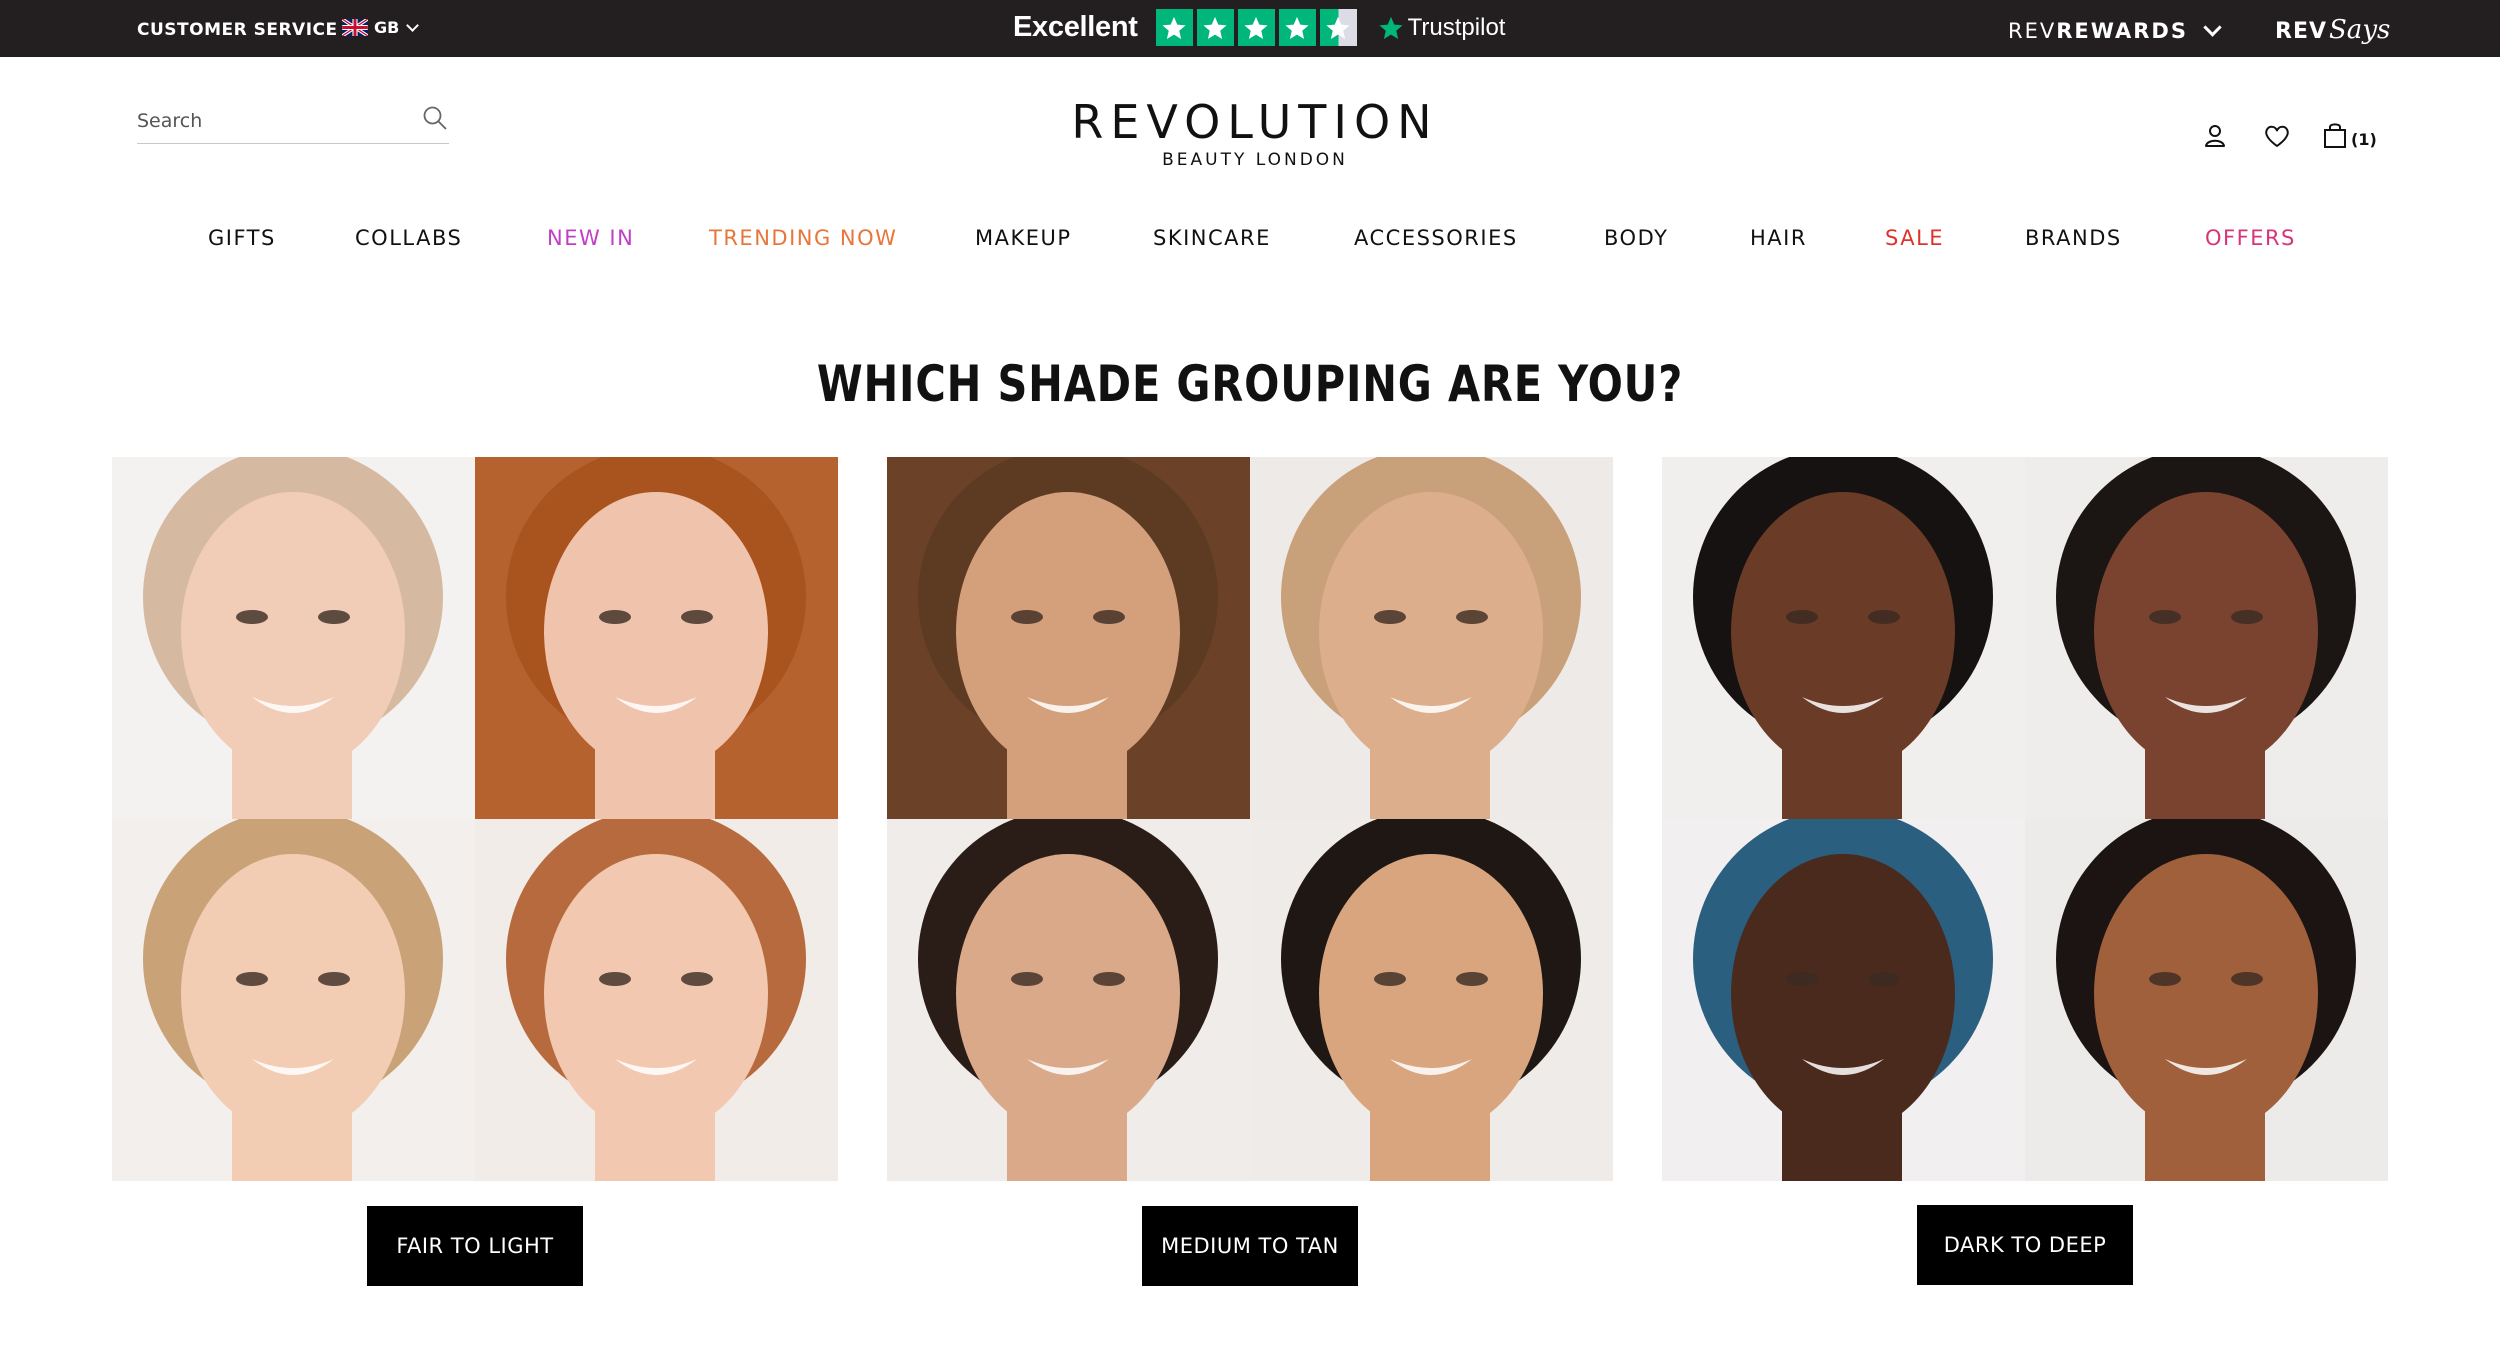 Image resolution: width=2500 pixels, height=1347 pixels. Describe the element at coordinates (2025, 1245) in the screenshot. I see `dark-to-deep-button: DARK TO DEEP` at that location.